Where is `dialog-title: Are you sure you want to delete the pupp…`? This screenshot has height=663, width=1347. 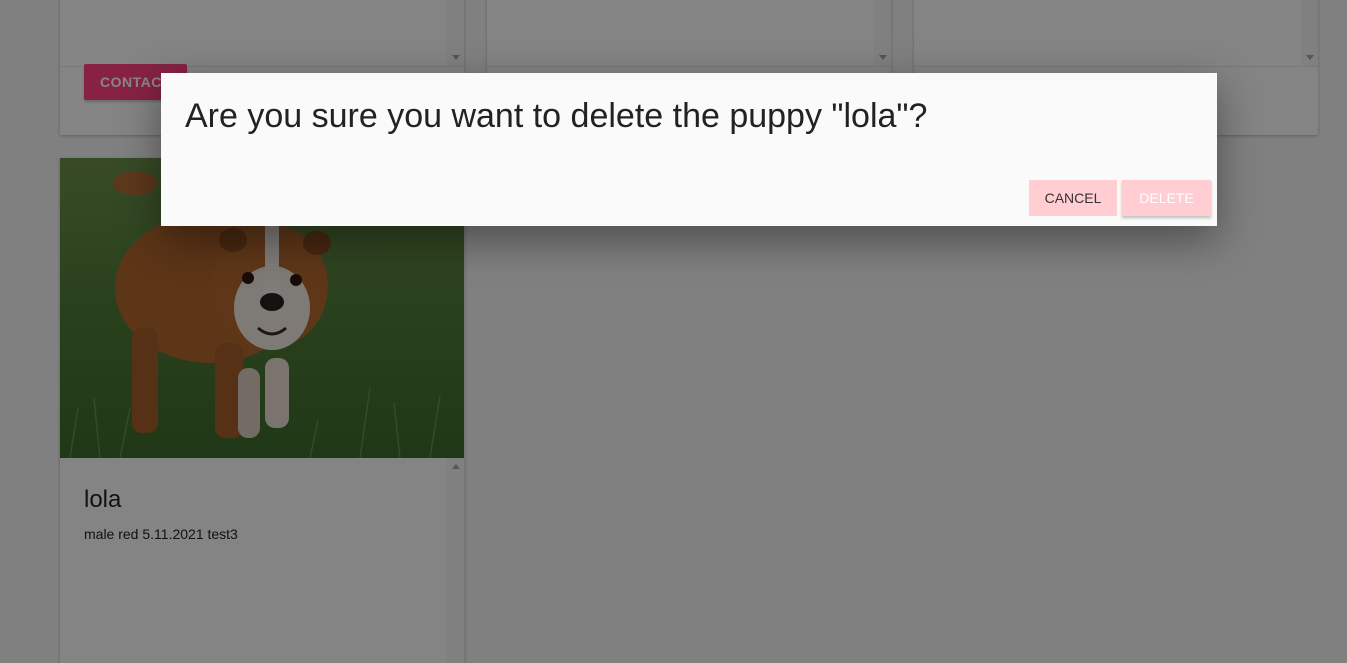
dialog-title: Are you sure you want to delete the pupp… is located at coordinates (556, 116).